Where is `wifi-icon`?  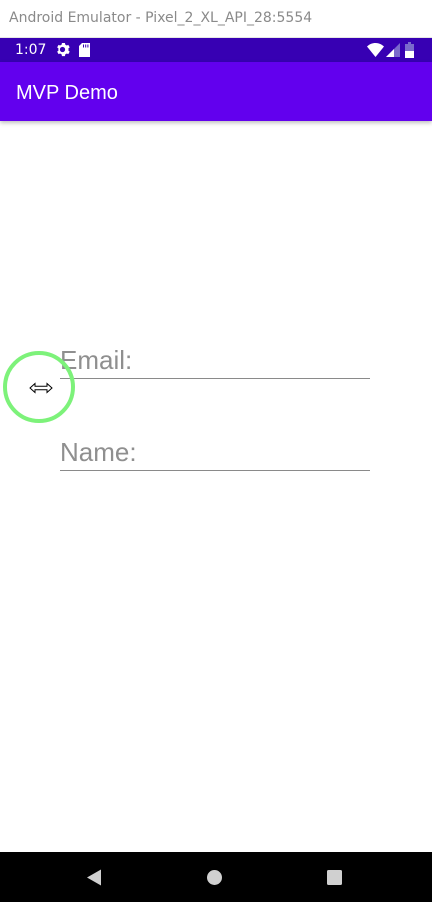 wifi-icon is located at coordinates (375, 50).